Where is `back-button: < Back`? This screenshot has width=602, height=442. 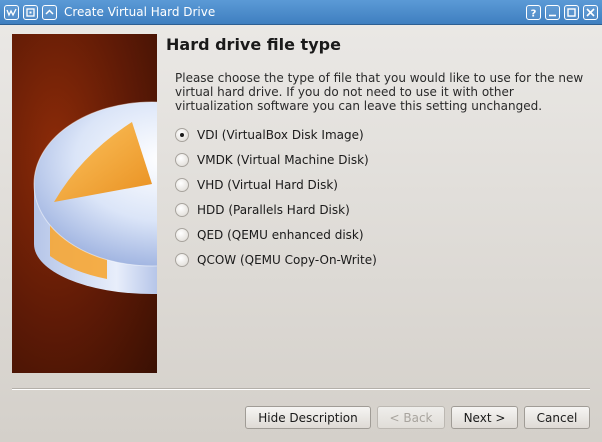 back-button: < Back is located at coordinates (411, 417).